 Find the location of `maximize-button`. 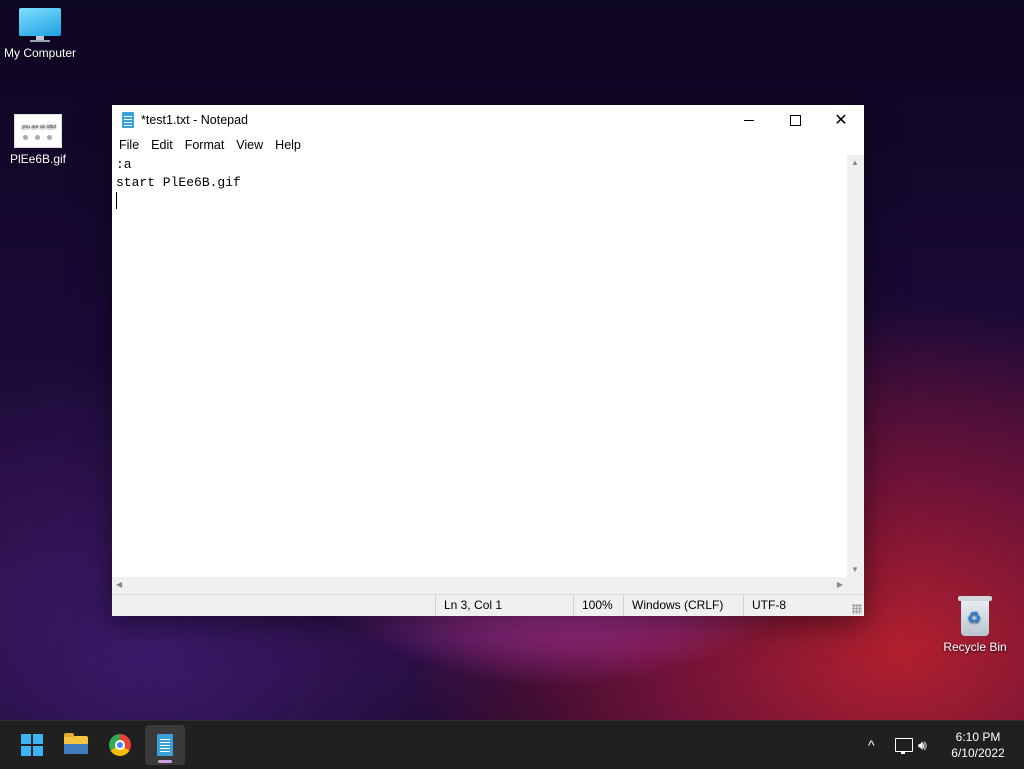

maximize-button is located at coordinates (795, 120).